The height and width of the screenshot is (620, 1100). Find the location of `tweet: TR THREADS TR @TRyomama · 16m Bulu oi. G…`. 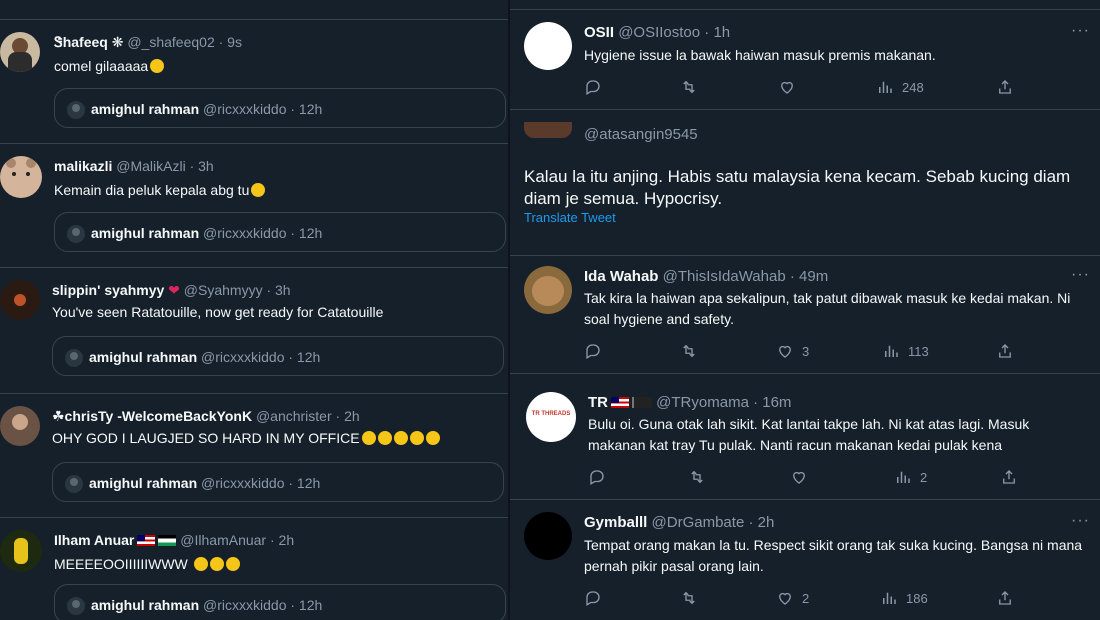

tweet: TR THREADS TR @TRyomama · 16m Bulu oi. G… is located at coordinates (805, 437).